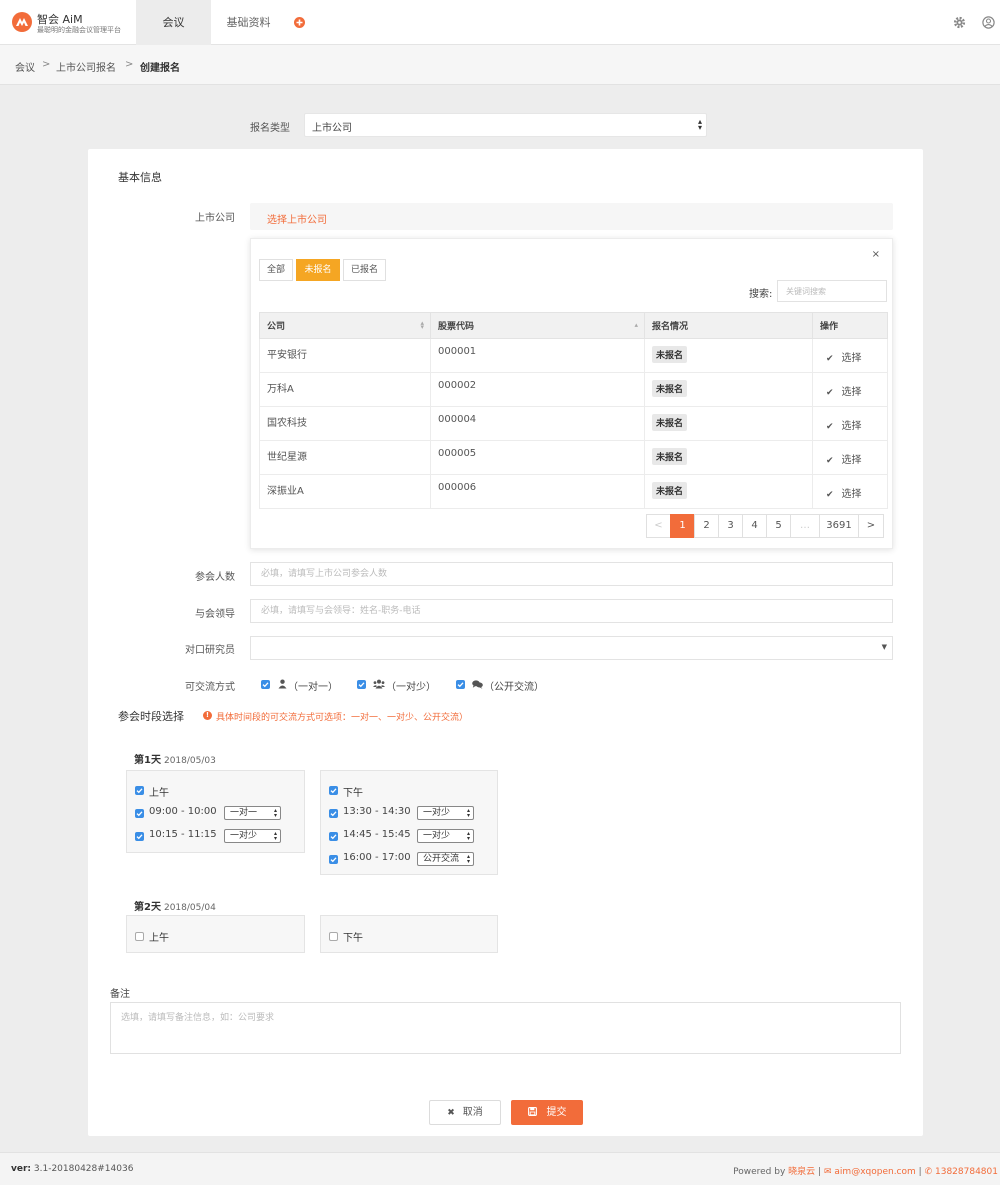 Image resolution: width=1000 pixels, height=1185 pixels. What do you see at coordinates (183, 834) in the screenshot?
I see `slot-time: 10:15 - 11:15` at bounding box center [183, 834].